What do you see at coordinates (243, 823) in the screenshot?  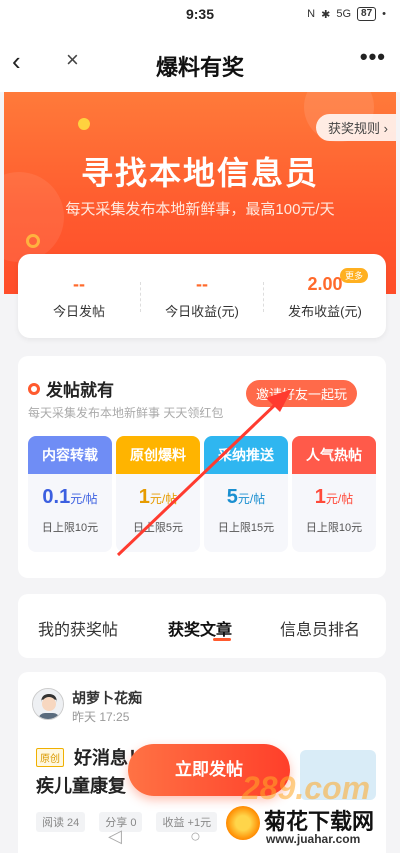 I see `flower-logo-icon` at bounding box center [243, 823].